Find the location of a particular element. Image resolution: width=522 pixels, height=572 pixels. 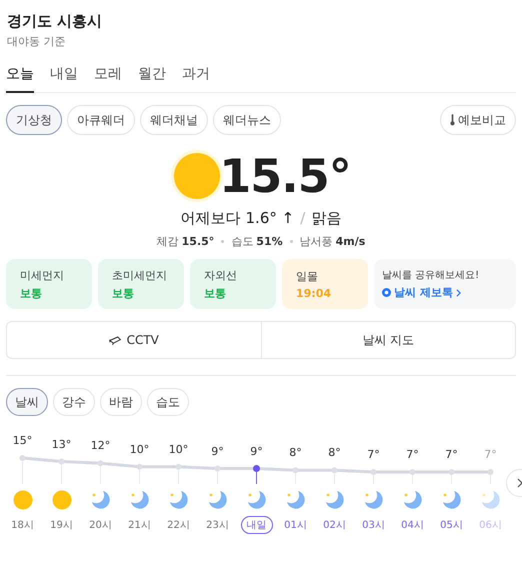

thermometer-icon is located at coordinates (452, 120).